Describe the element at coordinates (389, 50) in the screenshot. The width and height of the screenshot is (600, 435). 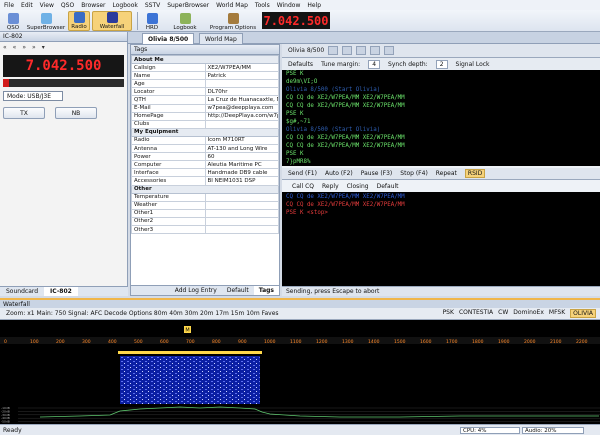
I see `settings-icon` at that location.